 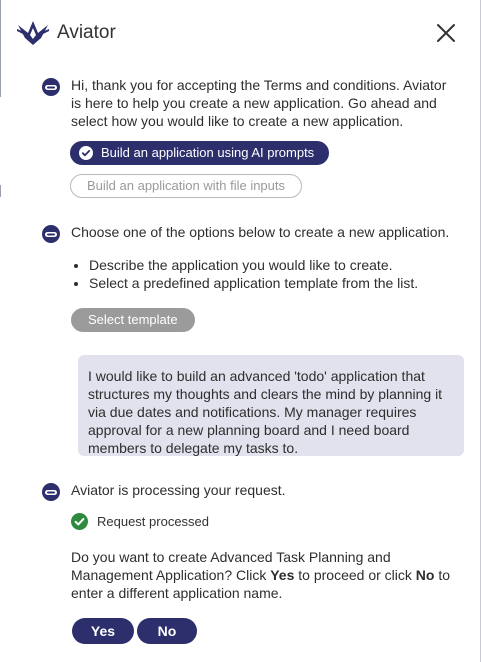 What do you see at coordinates (178, 490) in the screenshot?
I see `processing-text: Aviator is processing your request.` at bounding box center [178, 490].